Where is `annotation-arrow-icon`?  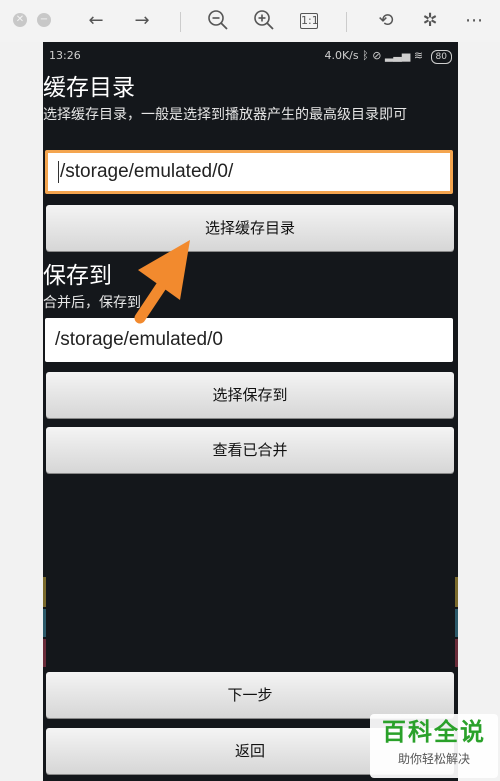 annotation-arrow-icon is located at coordinates (162, 282).